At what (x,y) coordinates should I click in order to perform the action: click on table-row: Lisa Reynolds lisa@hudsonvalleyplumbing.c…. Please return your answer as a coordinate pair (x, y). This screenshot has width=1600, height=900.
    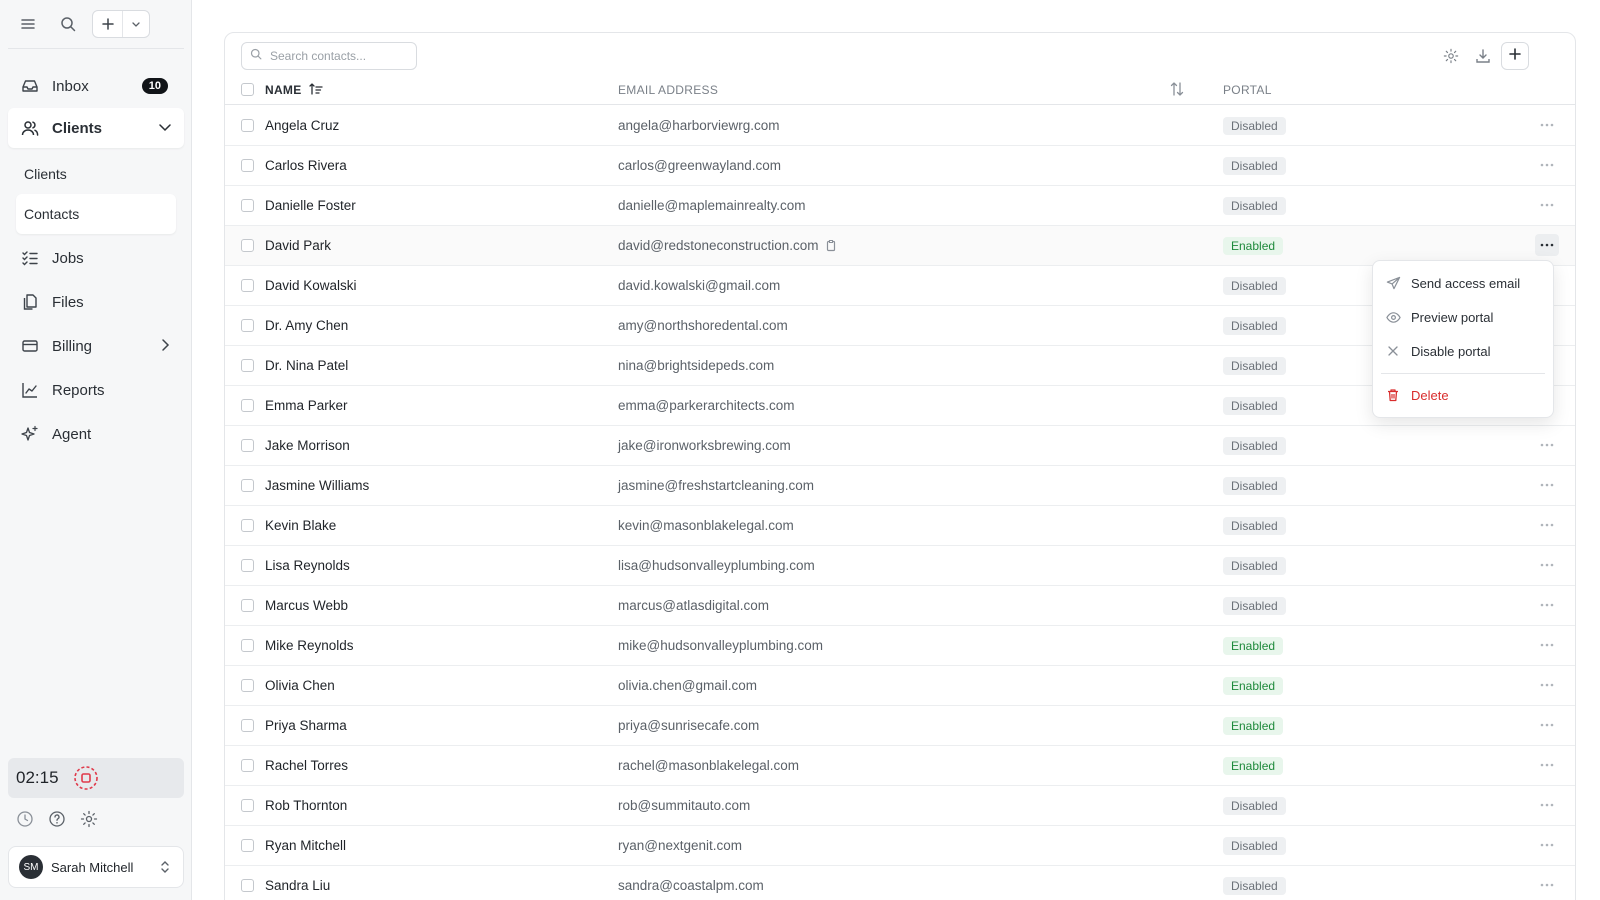
    Looking at the image, I should click on (900, 566).